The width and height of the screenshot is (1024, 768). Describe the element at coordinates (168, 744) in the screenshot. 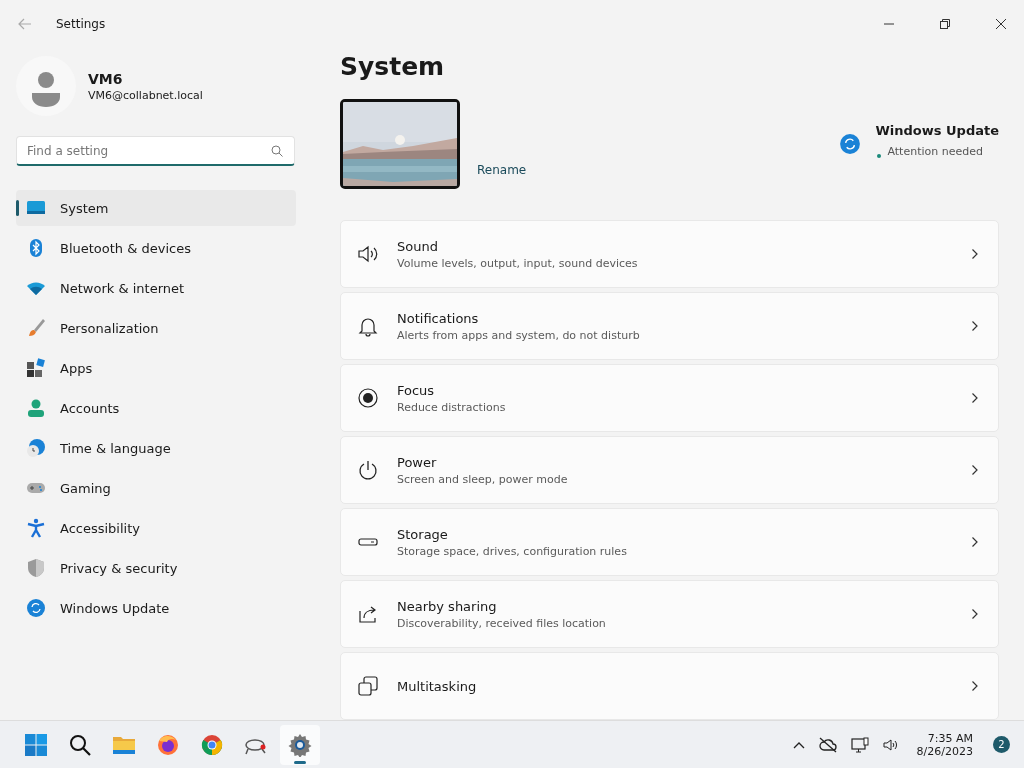

I see `fox-globe-icon` at that location.